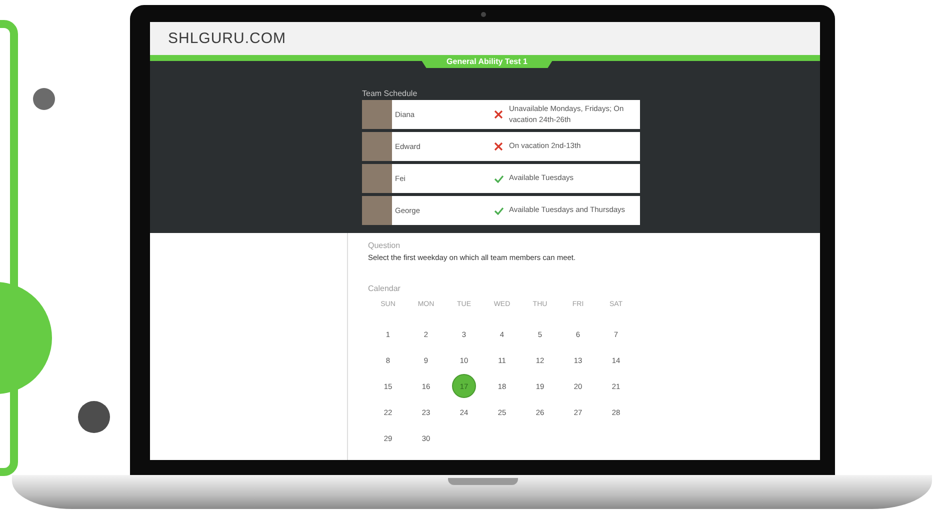  What do you see at coordinates (385, 288) in the screenshot?
I see `calendar-label: Calendar` at bounding box center [385, 288].